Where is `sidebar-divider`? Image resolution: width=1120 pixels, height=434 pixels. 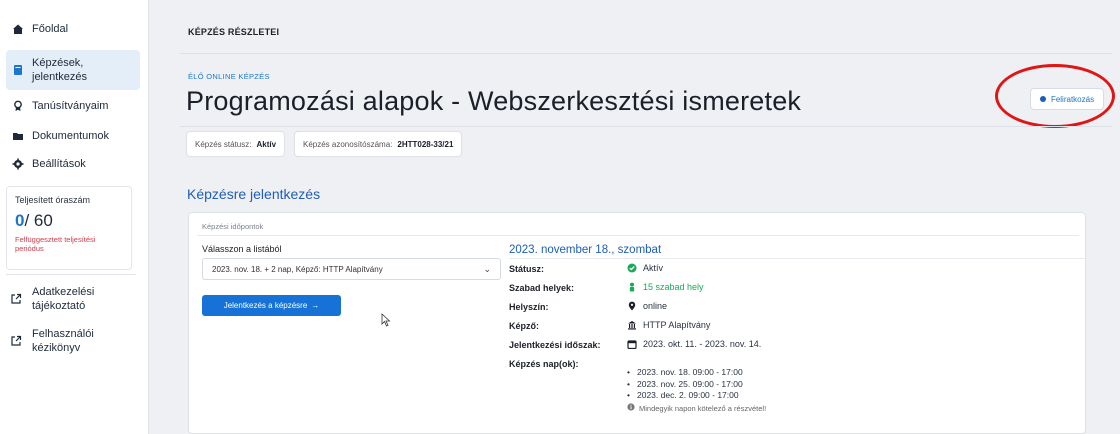
sidebar-divider is located at coordinates (71, 274).